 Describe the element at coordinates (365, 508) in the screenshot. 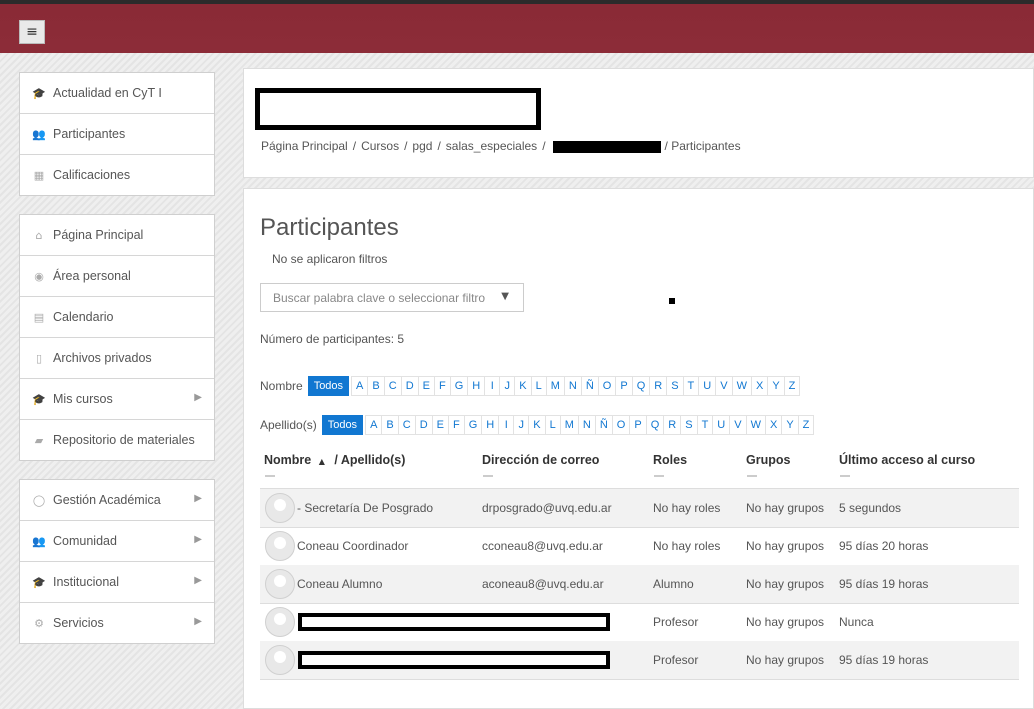

I see `participant-name-link: - Secretaría De Posgrado` at that location.